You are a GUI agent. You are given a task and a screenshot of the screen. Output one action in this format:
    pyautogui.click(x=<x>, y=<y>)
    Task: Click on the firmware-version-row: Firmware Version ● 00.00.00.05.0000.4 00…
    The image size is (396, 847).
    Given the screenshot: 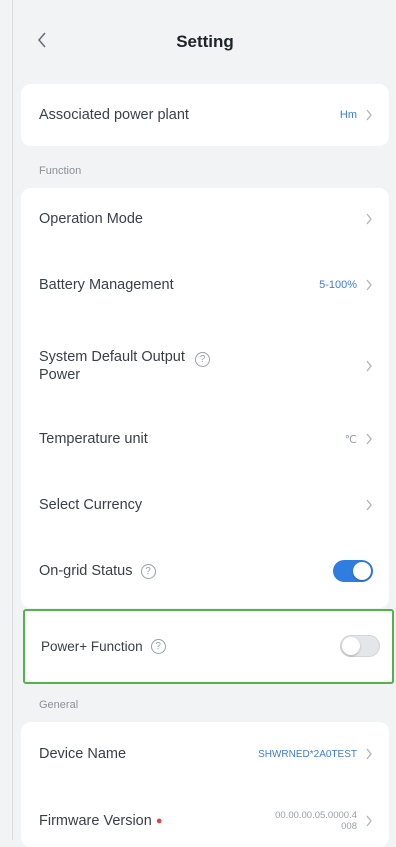 What is the action you would take?
    pyautogui.click(x=205, y=821)
    